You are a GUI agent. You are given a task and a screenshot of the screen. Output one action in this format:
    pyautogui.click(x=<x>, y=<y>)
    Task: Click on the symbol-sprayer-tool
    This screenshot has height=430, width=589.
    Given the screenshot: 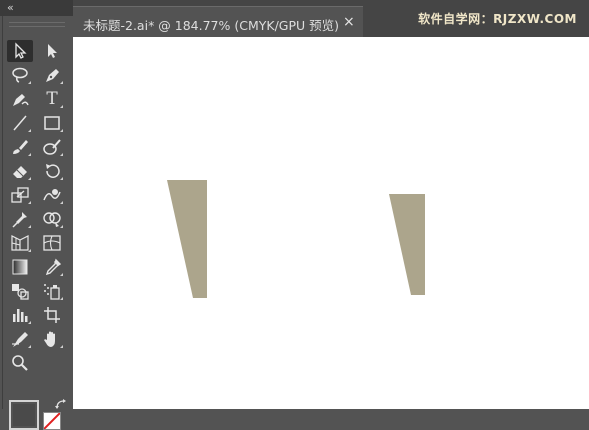 What is the action you would take?
    pyautogui.click(x=52, y=291)
    